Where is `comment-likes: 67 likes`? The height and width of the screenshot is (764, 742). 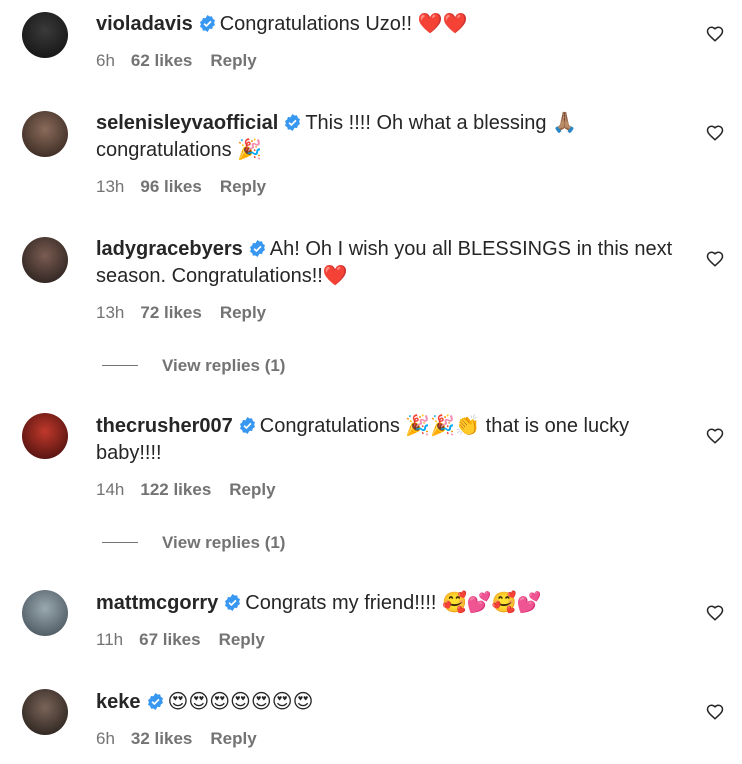
comment-likes: 67 likes is located at coordinates (169, 639).